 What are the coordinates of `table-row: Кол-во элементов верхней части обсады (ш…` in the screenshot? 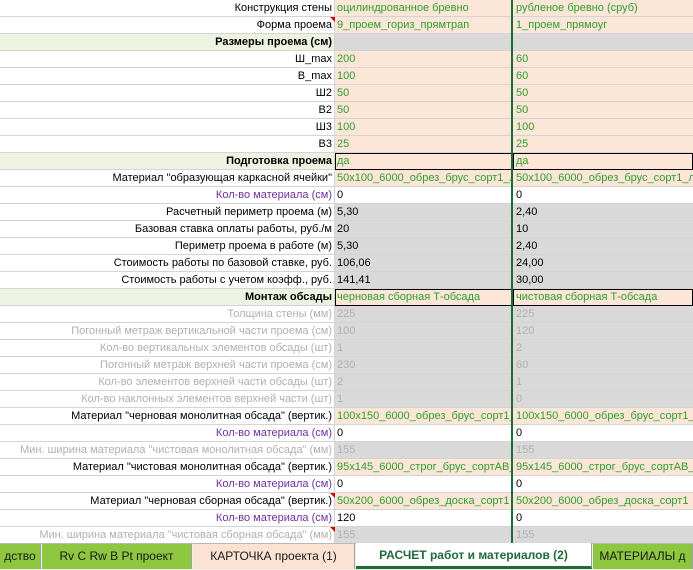 It's located at (346, 382).